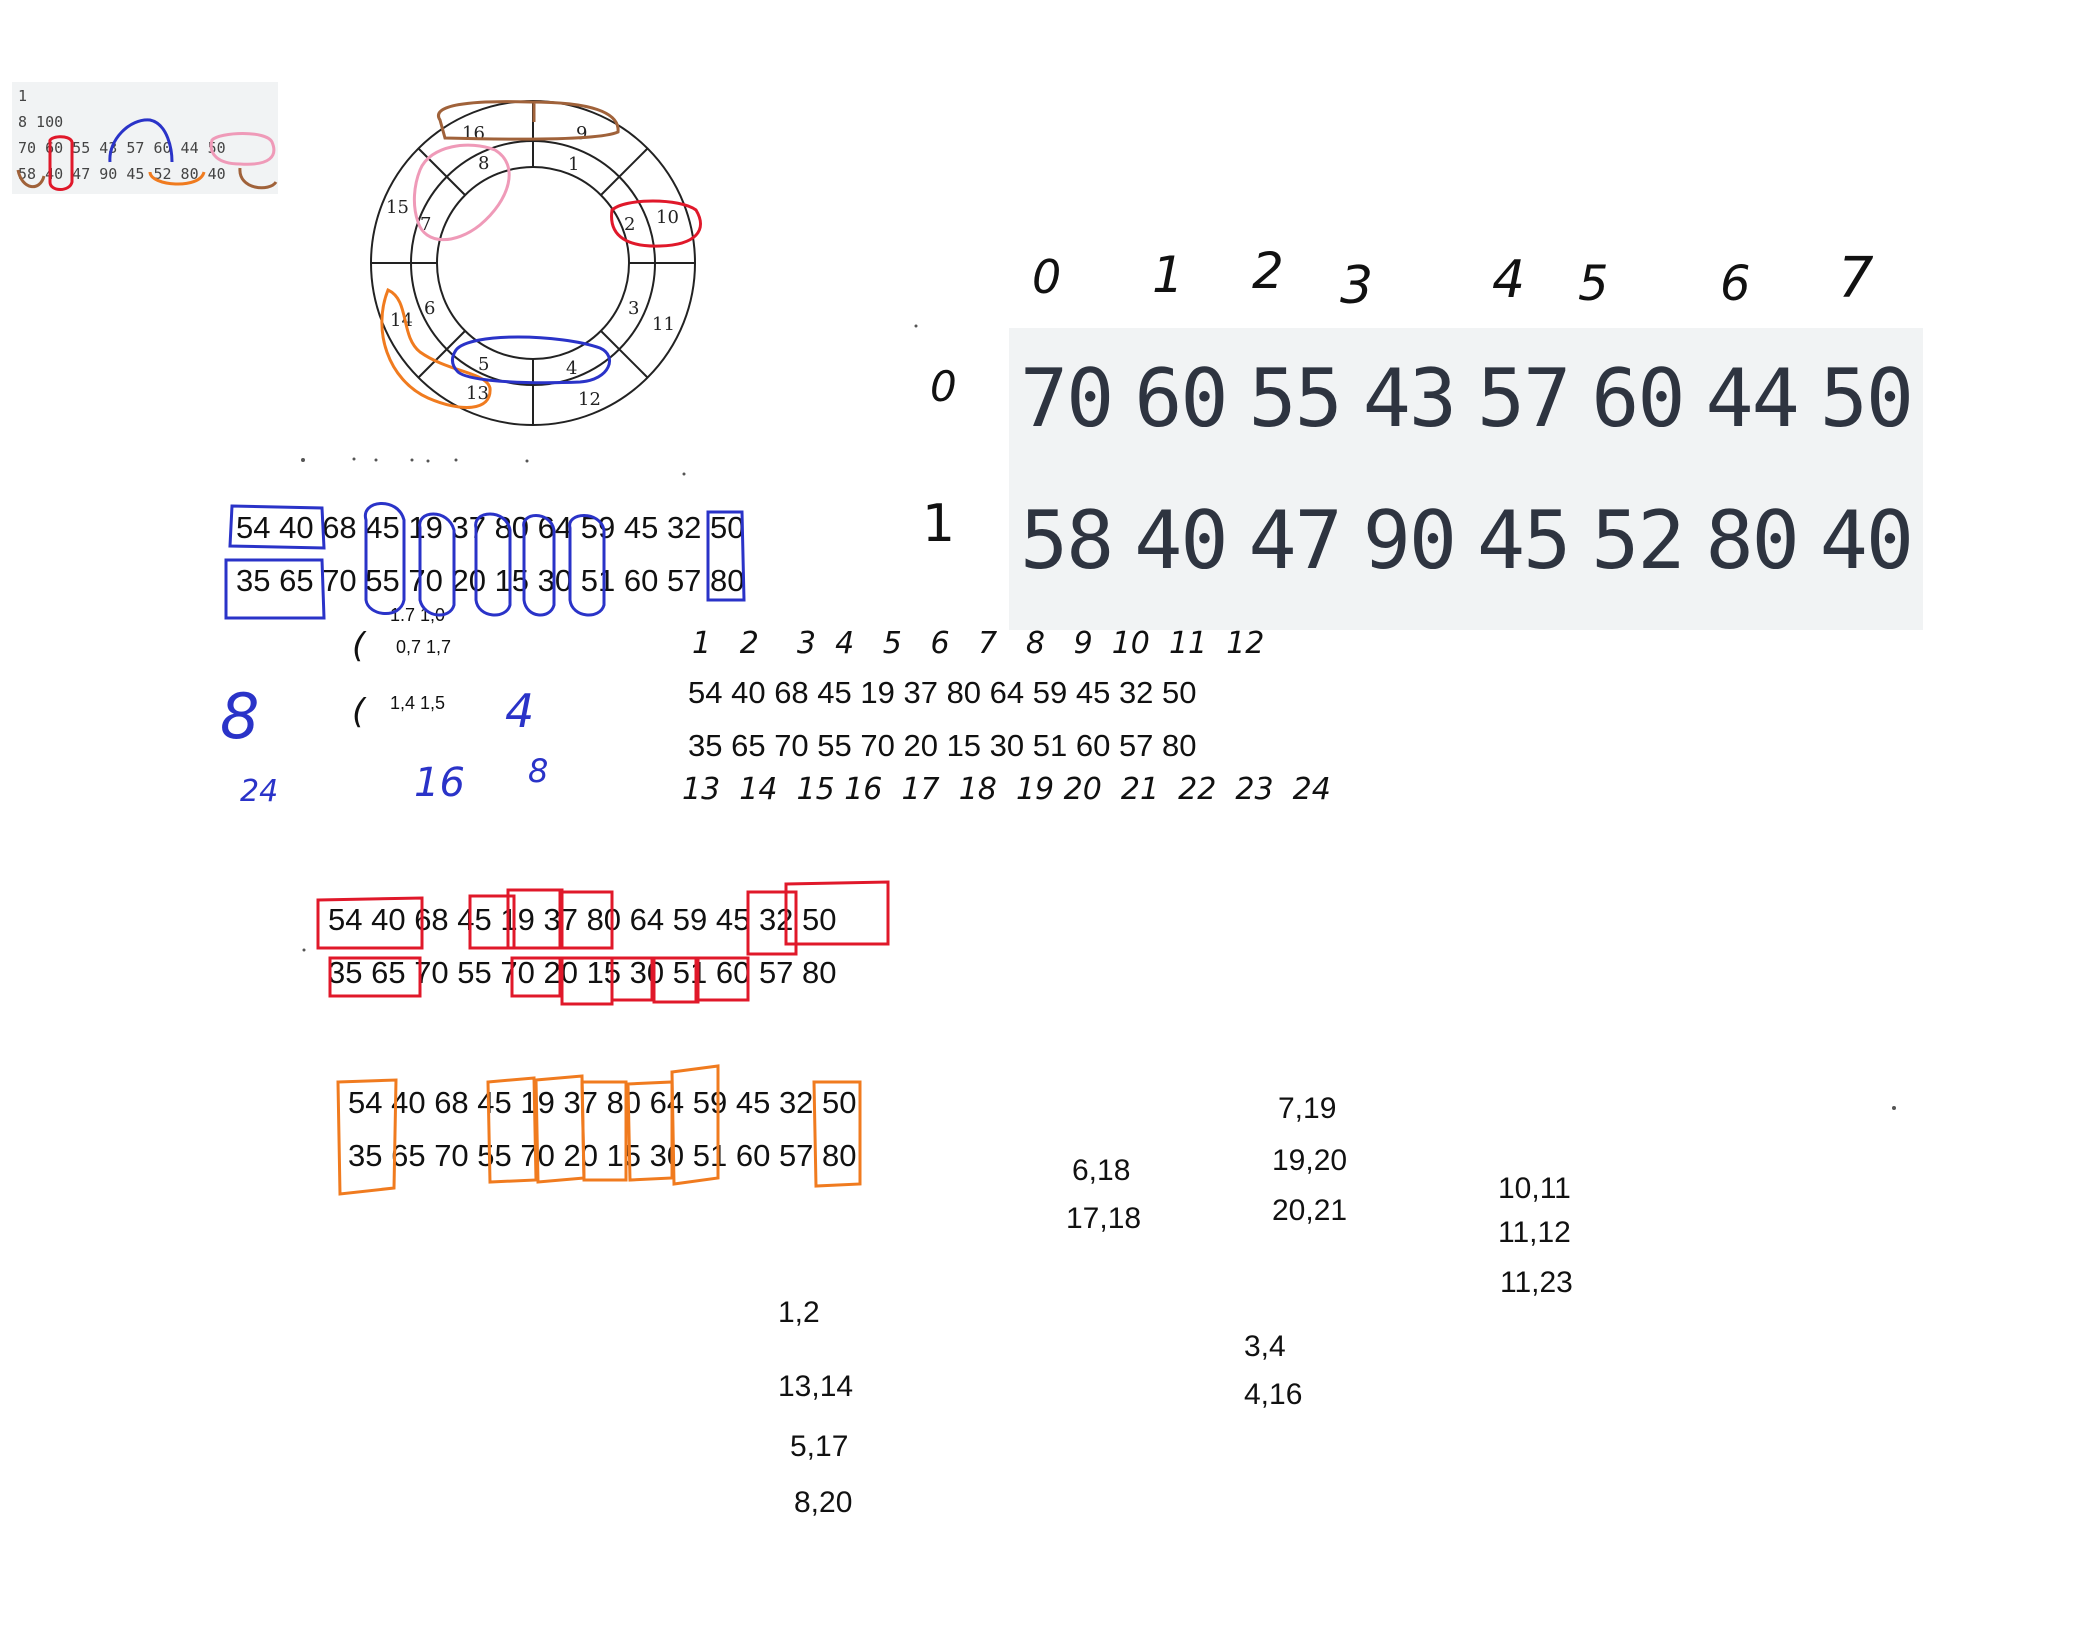 Image resolution: width=2073 pixels, height=1626 pixels. Describe the element at coordinates (533, 263) in the screenshot. I see `wheel-diagram` at that location.